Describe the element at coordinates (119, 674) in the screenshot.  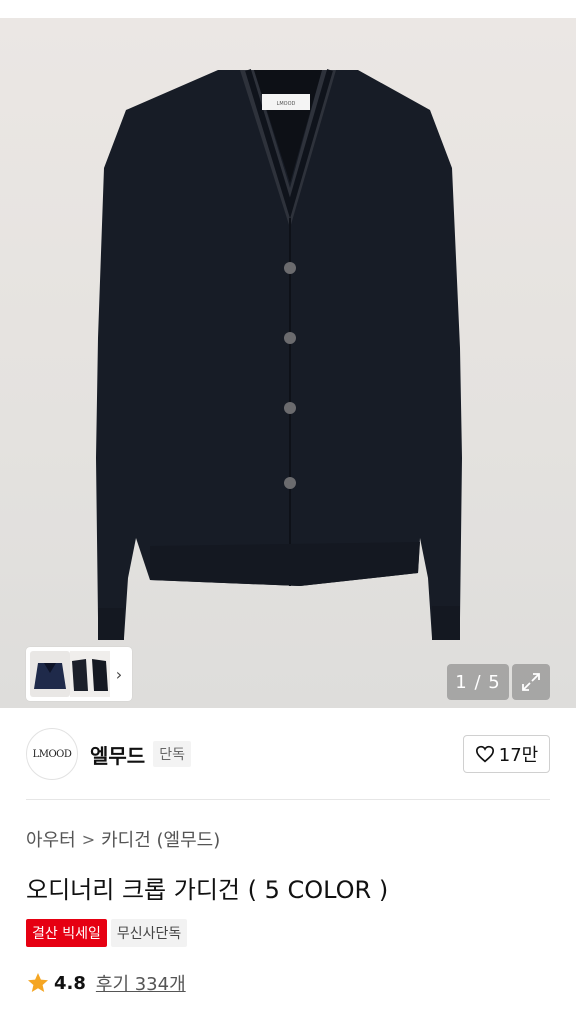
I see `chevron-right-icon: ›` at that location.